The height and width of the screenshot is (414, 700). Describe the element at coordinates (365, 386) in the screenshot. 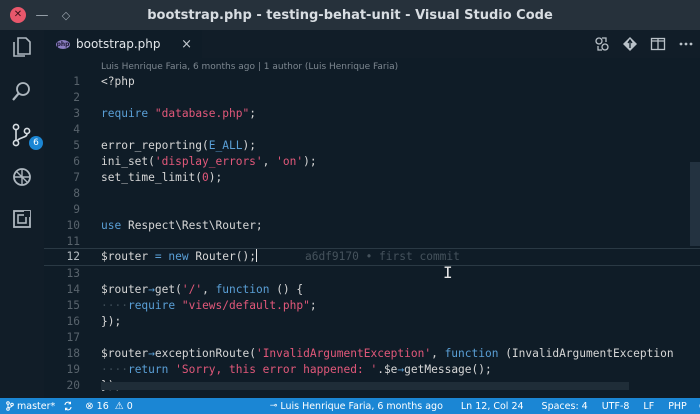

I see `horizontal-scrollbar` at that location.